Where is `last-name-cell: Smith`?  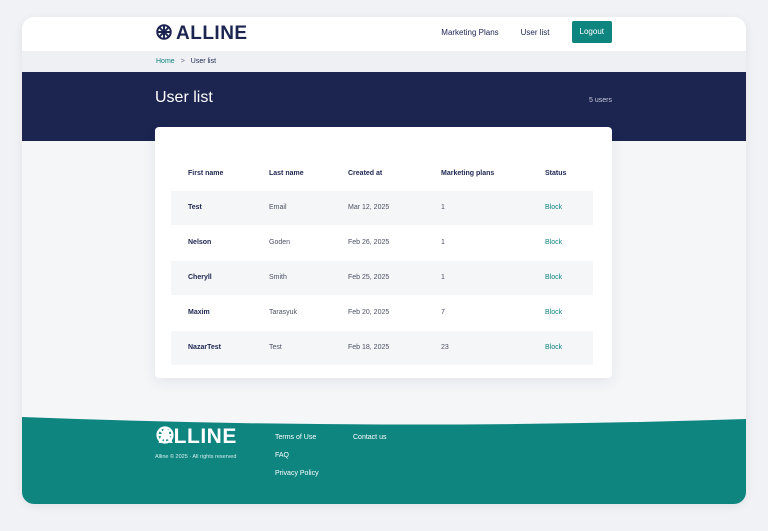 last-name-cell: Smith is located at coordinates (278, 277).